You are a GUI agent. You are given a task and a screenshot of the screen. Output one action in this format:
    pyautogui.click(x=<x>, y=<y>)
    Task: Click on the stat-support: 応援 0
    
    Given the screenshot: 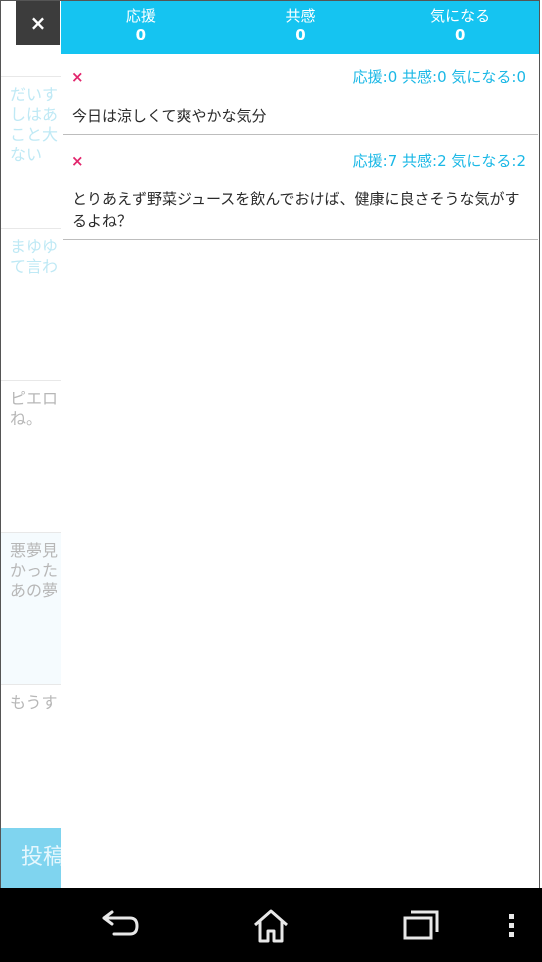 What is the action you would take?
    pyautogui.click(x=141, y=27)
    